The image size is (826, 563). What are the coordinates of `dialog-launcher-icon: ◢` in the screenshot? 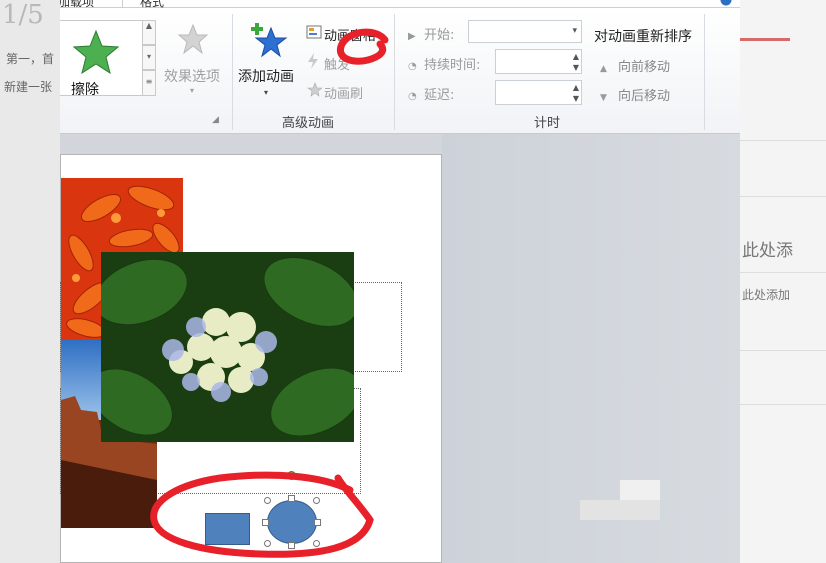 It's located at (215, 120).